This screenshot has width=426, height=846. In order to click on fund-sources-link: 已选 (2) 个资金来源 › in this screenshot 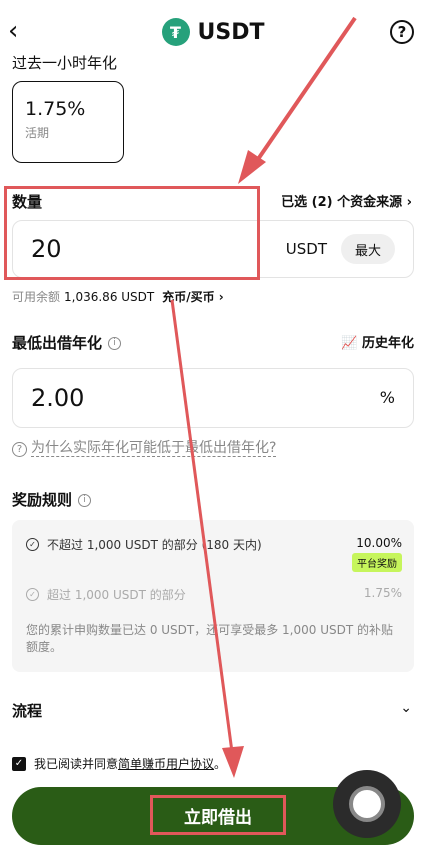, I will do `click(346, 200)`.